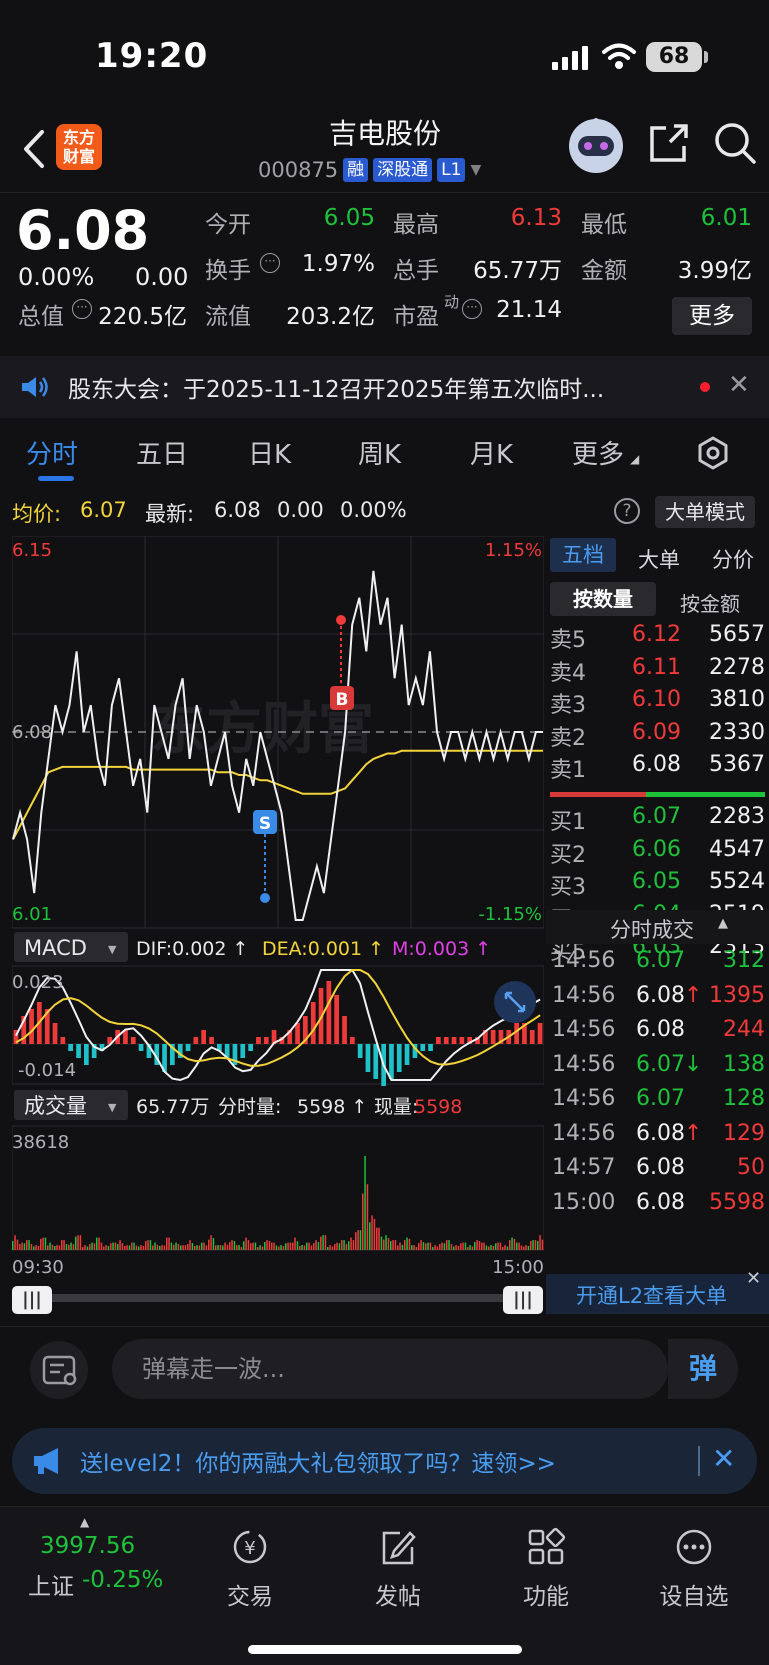 This screenshot has width=769, height=1665. I want to click on notice-bar: 股东大会：于2025-11-12召开2025年第五次临时... ✕, so click(384, 387).